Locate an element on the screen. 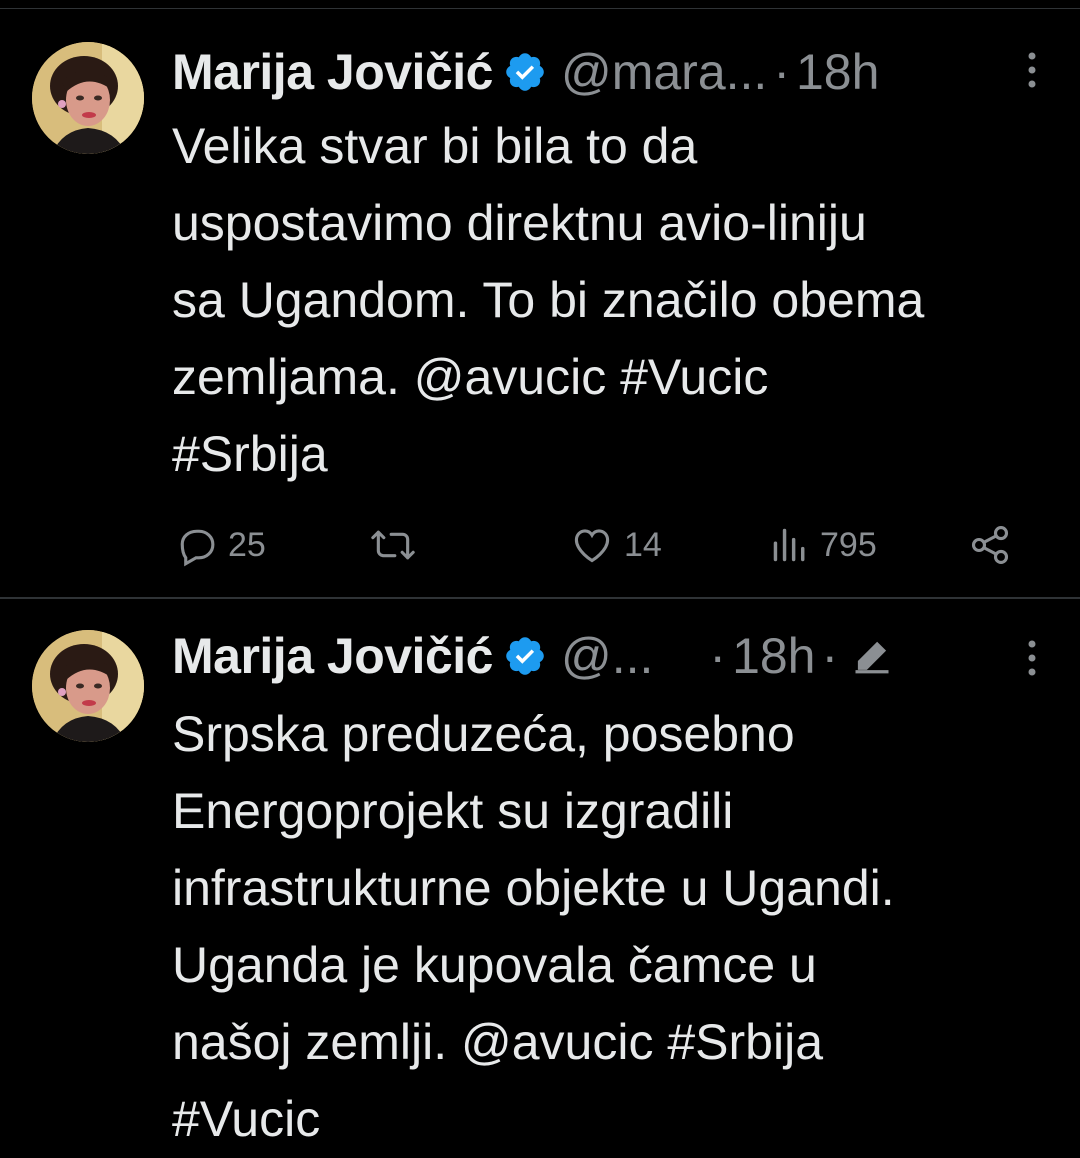  reply-button: 25 is located at coordinates (220, 545).